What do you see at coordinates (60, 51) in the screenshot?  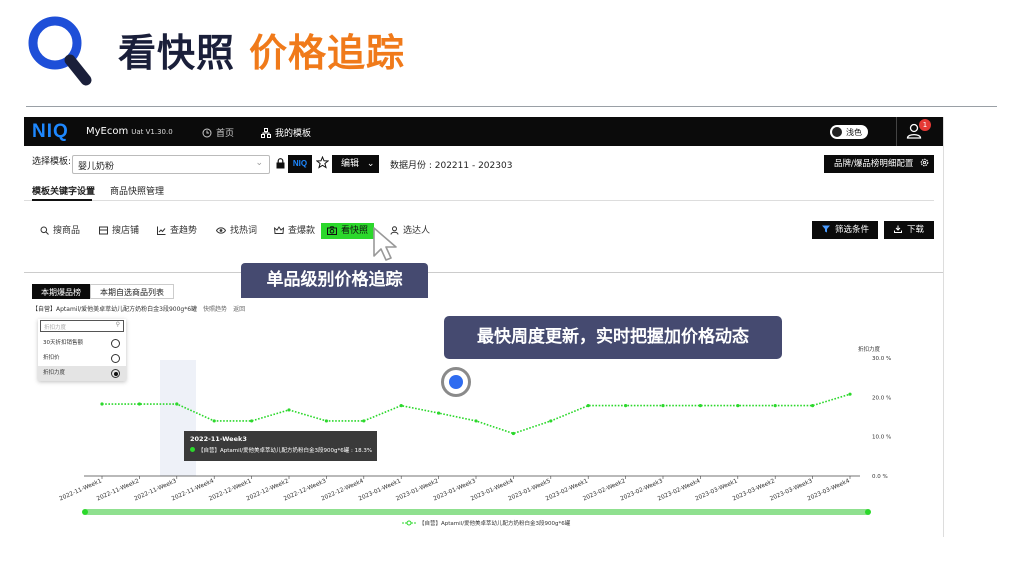 I see `magnifier-icon` at bounding box center [60, 51].